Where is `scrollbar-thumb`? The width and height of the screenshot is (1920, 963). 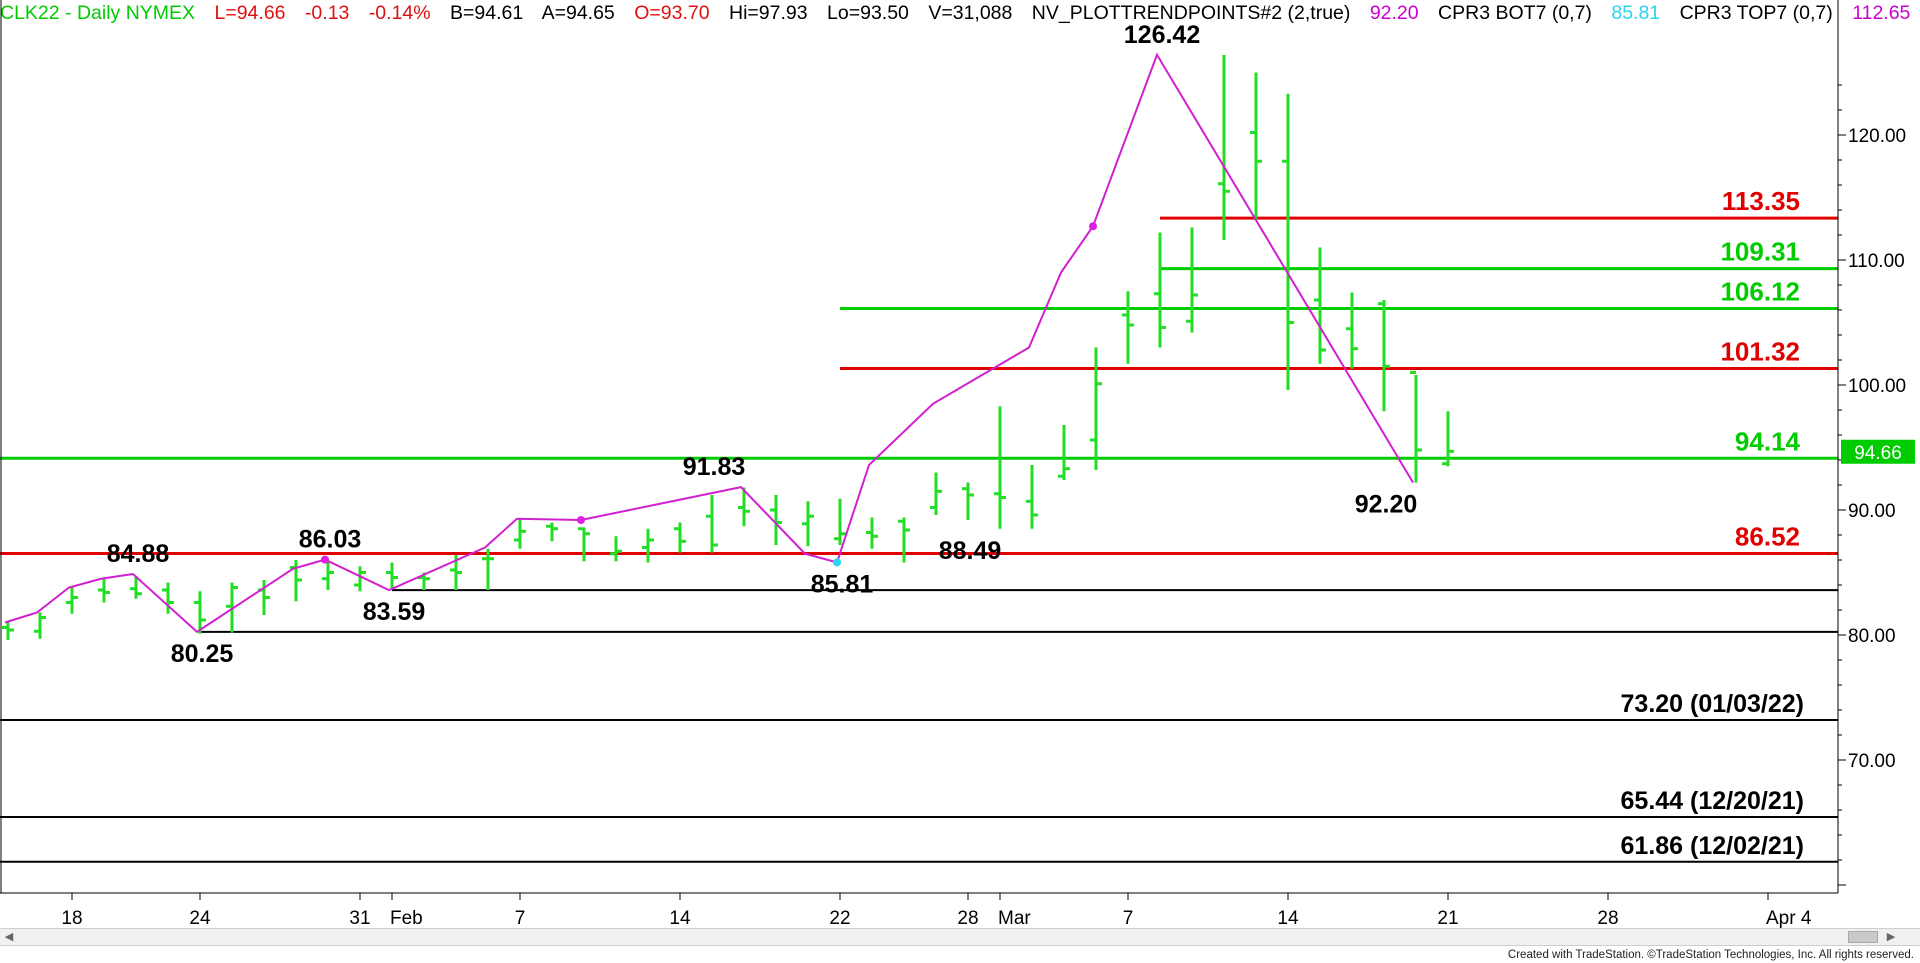
scrollbar-thumb is located at coordinates (1863, 937).